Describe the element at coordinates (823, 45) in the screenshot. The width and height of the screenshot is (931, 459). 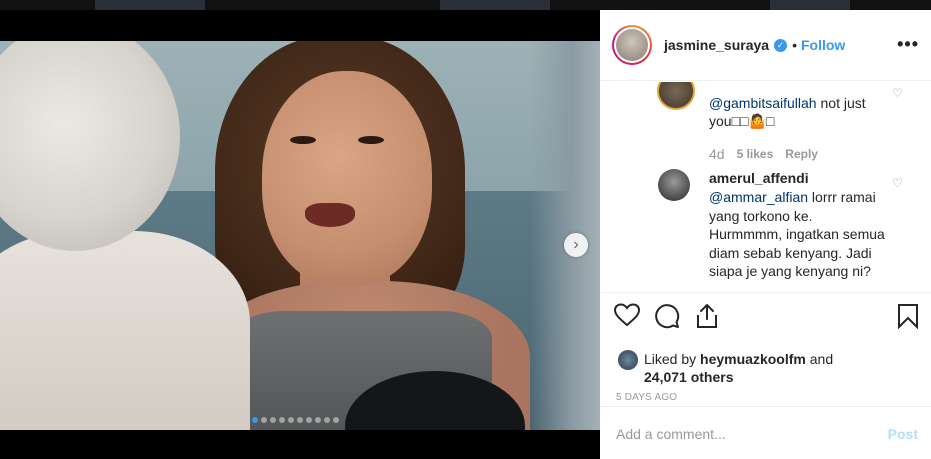
I see `follow-button: Follow` at that location.